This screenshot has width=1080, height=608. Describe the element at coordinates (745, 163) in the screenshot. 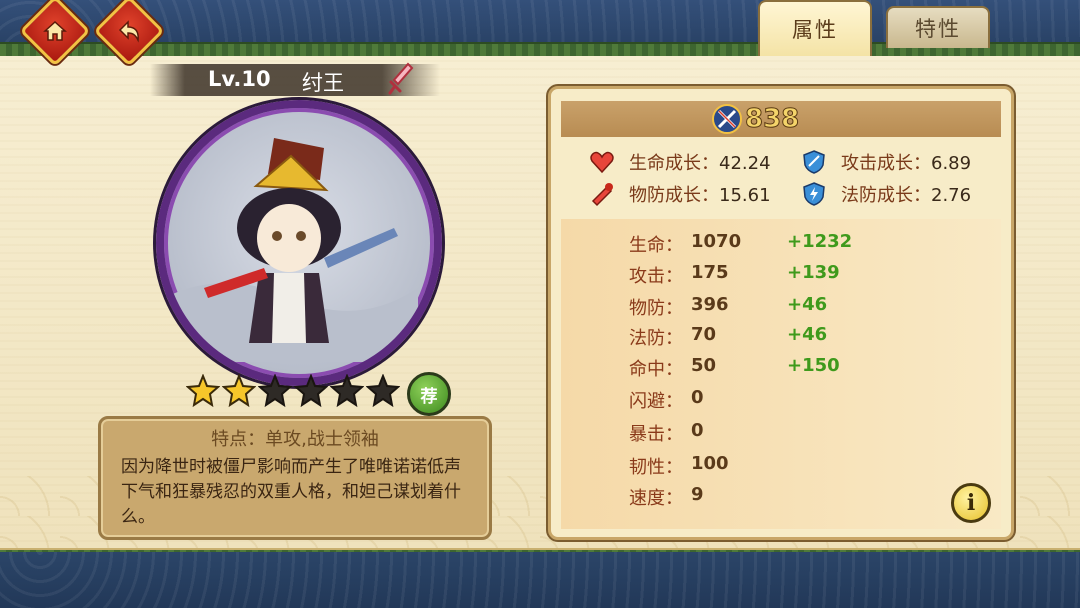

I see `growth-hp-value: 42.24` at that location.